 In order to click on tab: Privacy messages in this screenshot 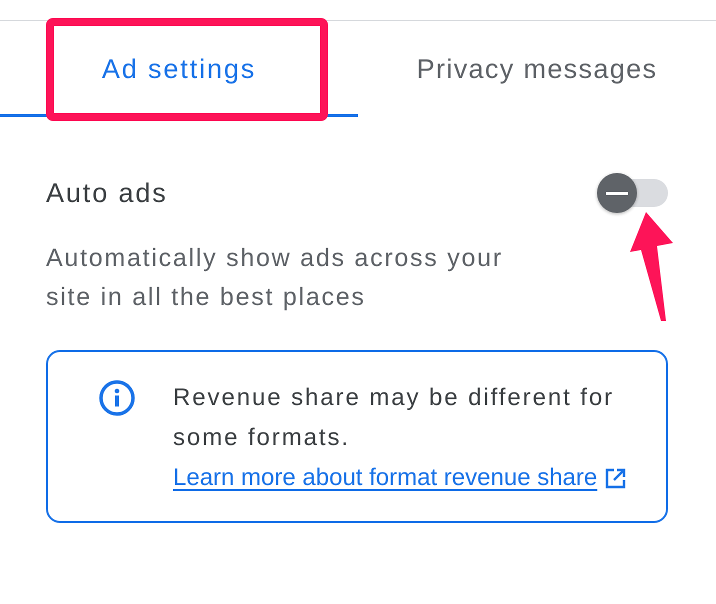, I will do `click(537, 69)`.